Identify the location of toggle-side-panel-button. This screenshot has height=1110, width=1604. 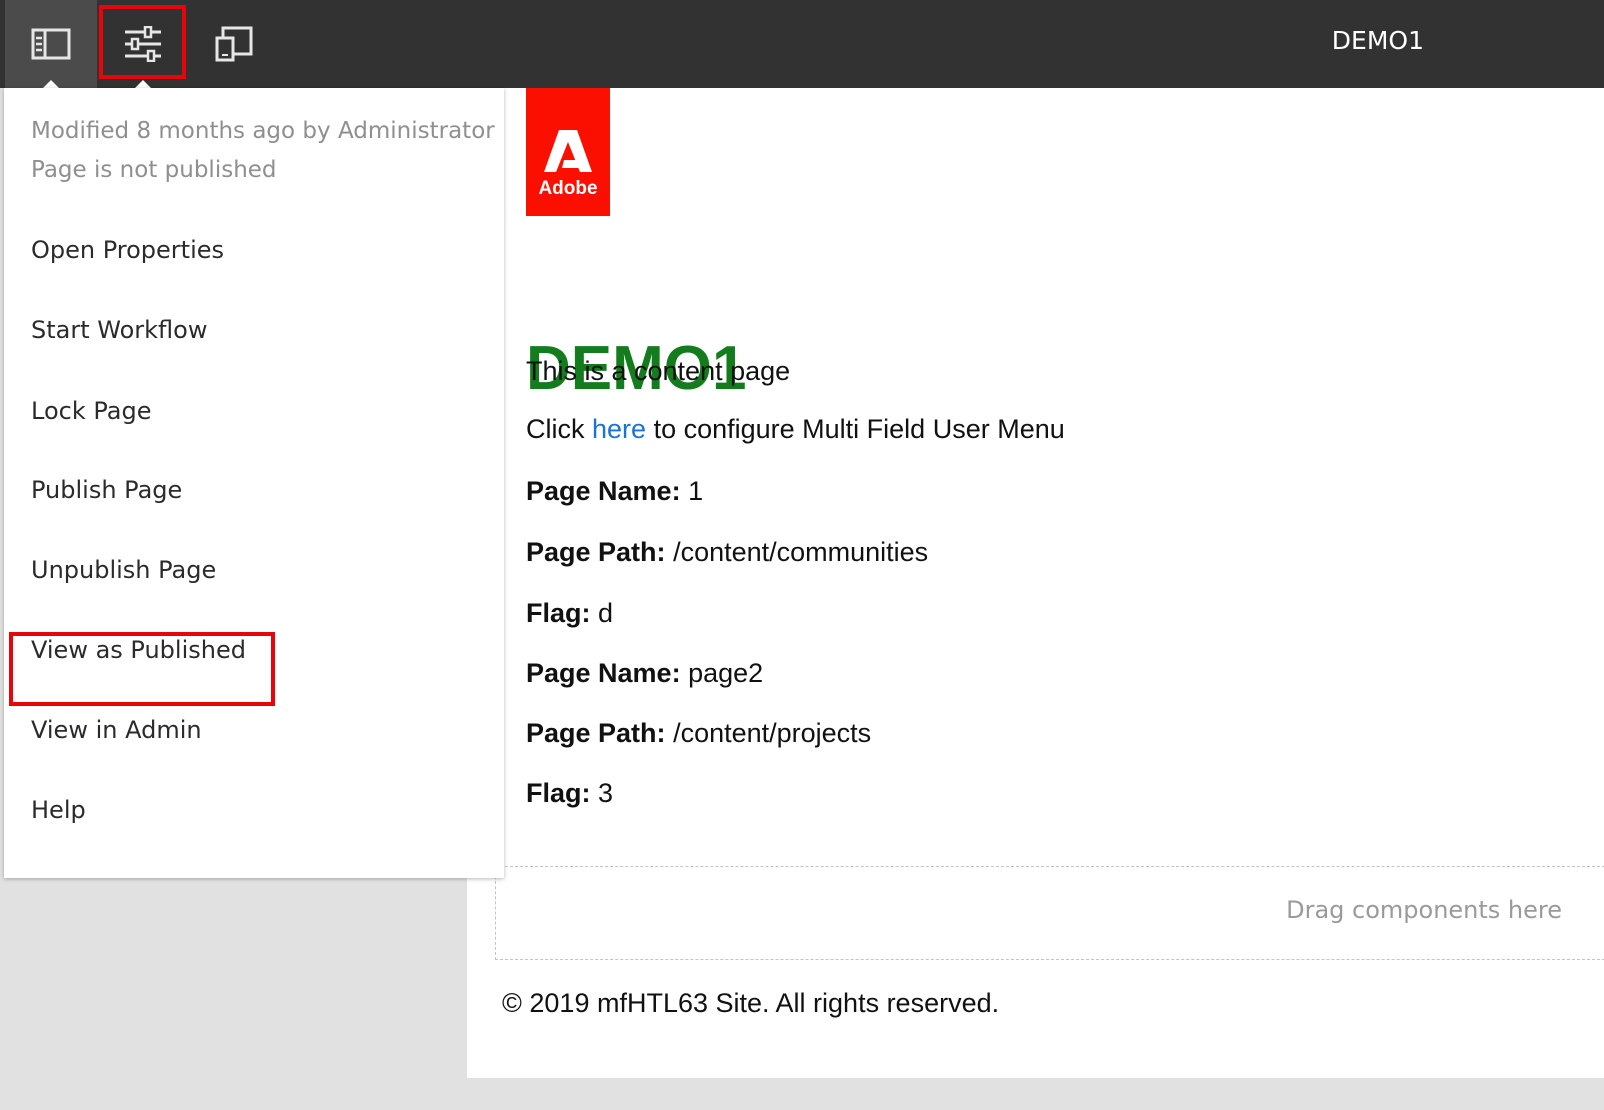
(51, 44).